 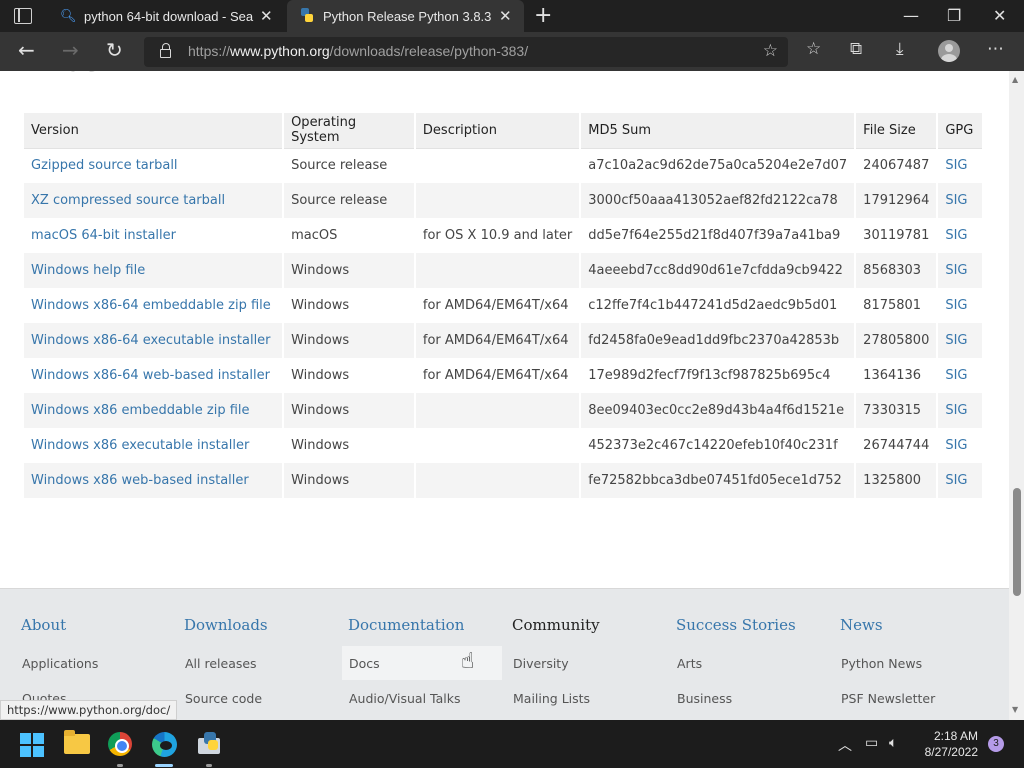 What do you see at coordinates (364, 663) in the screenshot?
I see `footer-link: Docs` at bounding box center [364, 663].